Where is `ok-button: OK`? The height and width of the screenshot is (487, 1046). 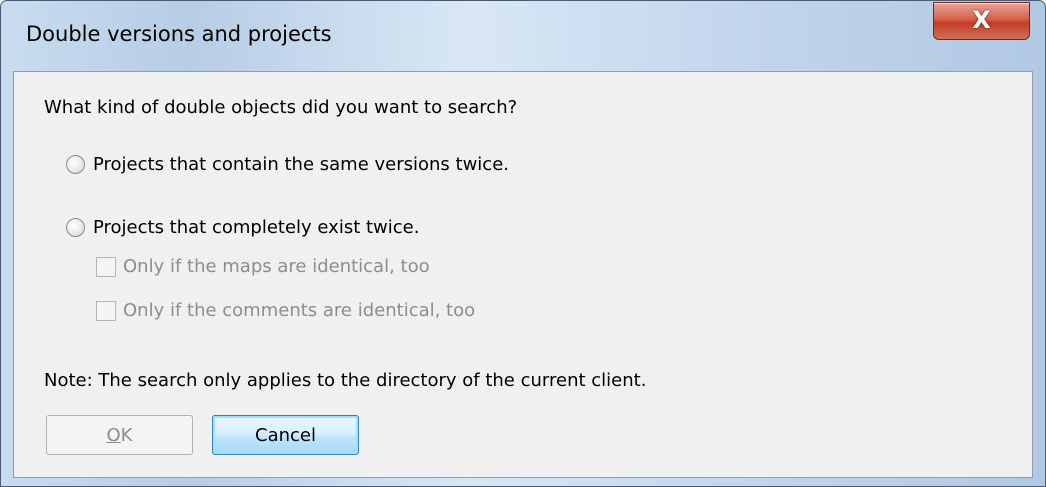 ok-button: OK is located at coordinates (119, 435).